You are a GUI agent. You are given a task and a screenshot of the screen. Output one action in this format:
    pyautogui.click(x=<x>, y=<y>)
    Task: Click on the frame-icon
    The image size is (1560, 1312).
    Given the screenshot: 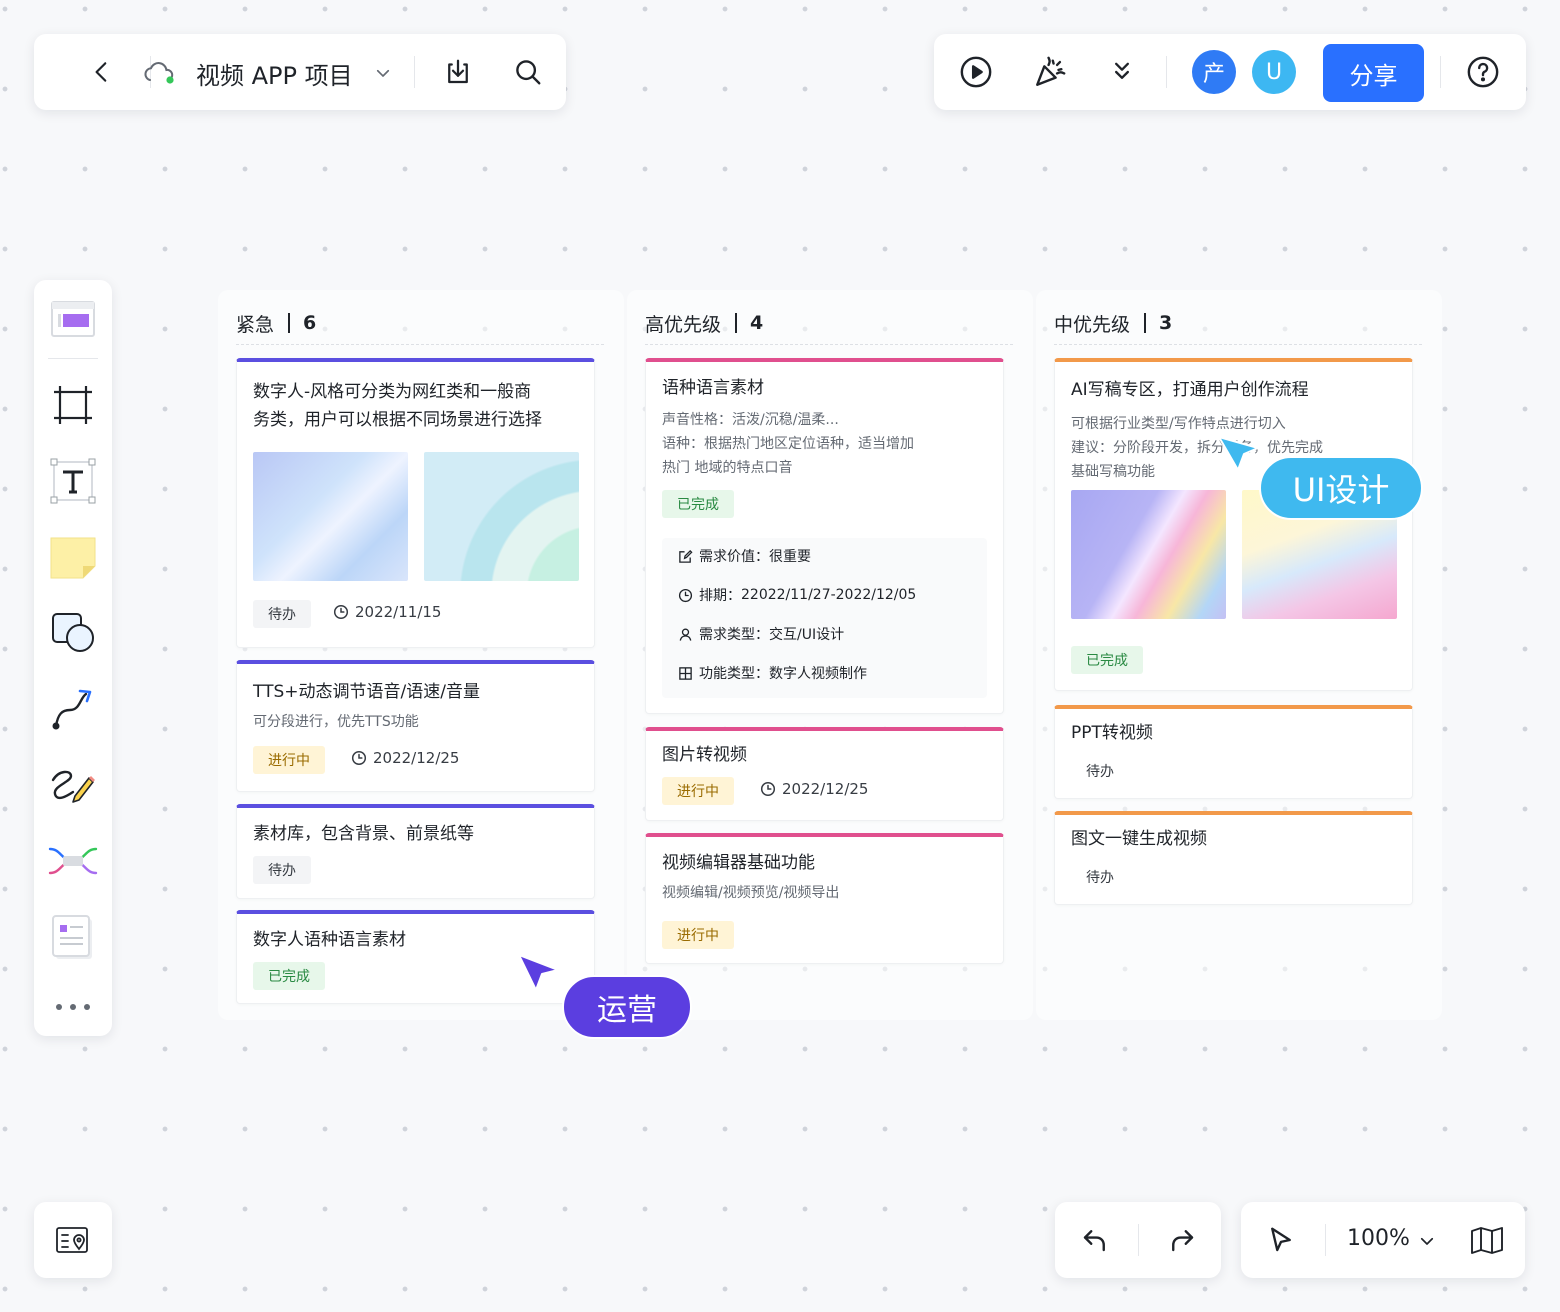 What is the action you would take?
    pyautogui.click(x=73, y=405)
    